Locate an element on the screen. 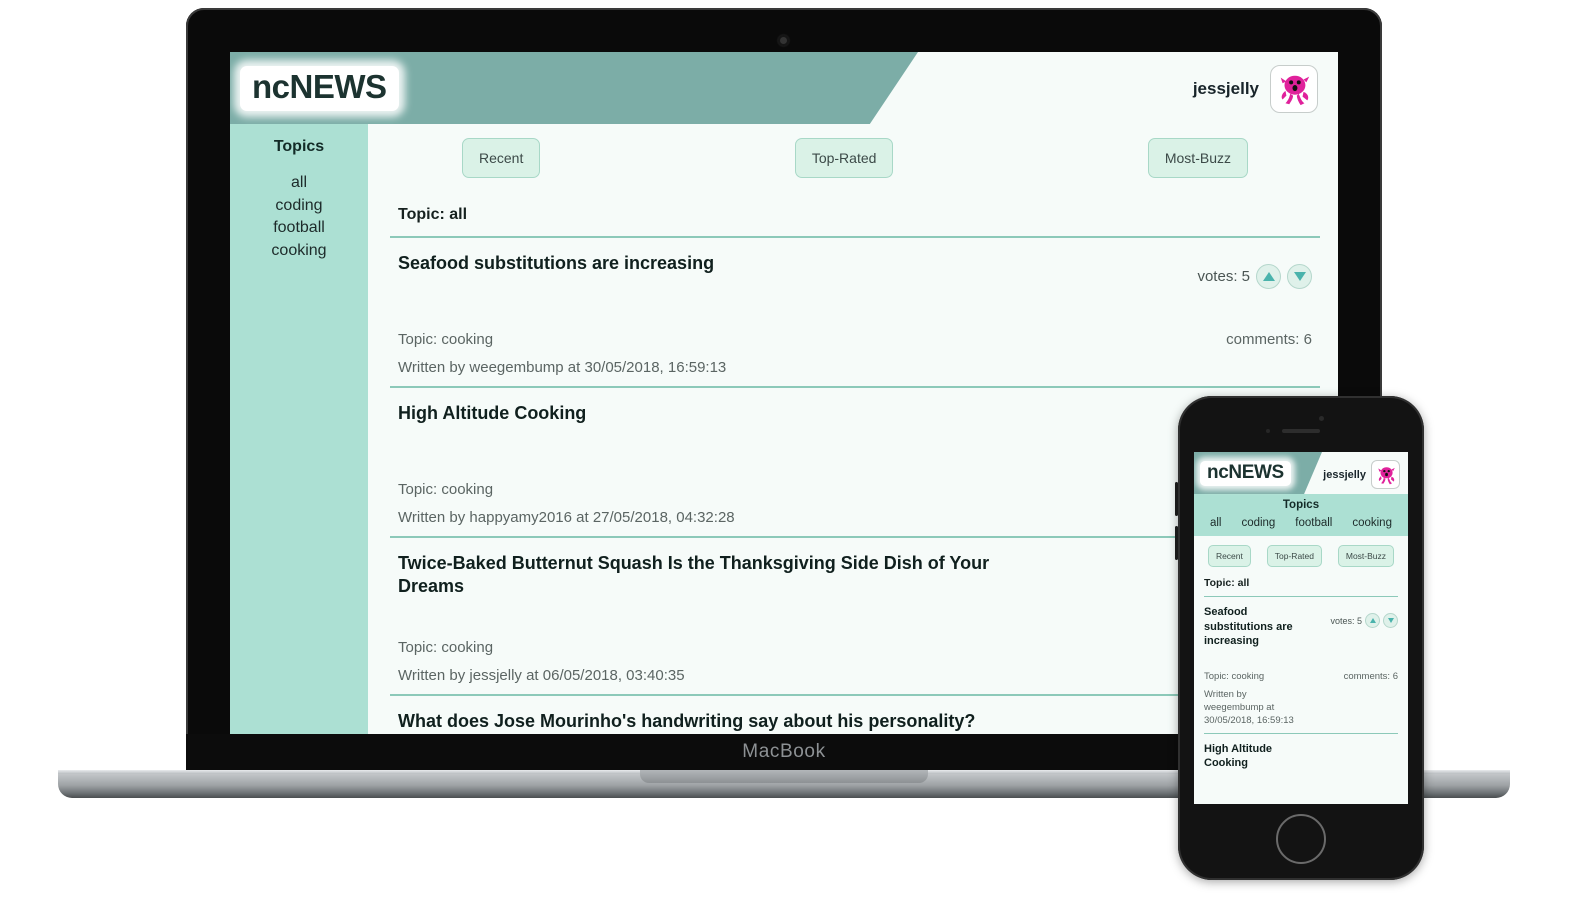 The width and height of the screenshot is (1584, 908). app-header: ncNEWS jessjelly is located at coordinates (784, 88).